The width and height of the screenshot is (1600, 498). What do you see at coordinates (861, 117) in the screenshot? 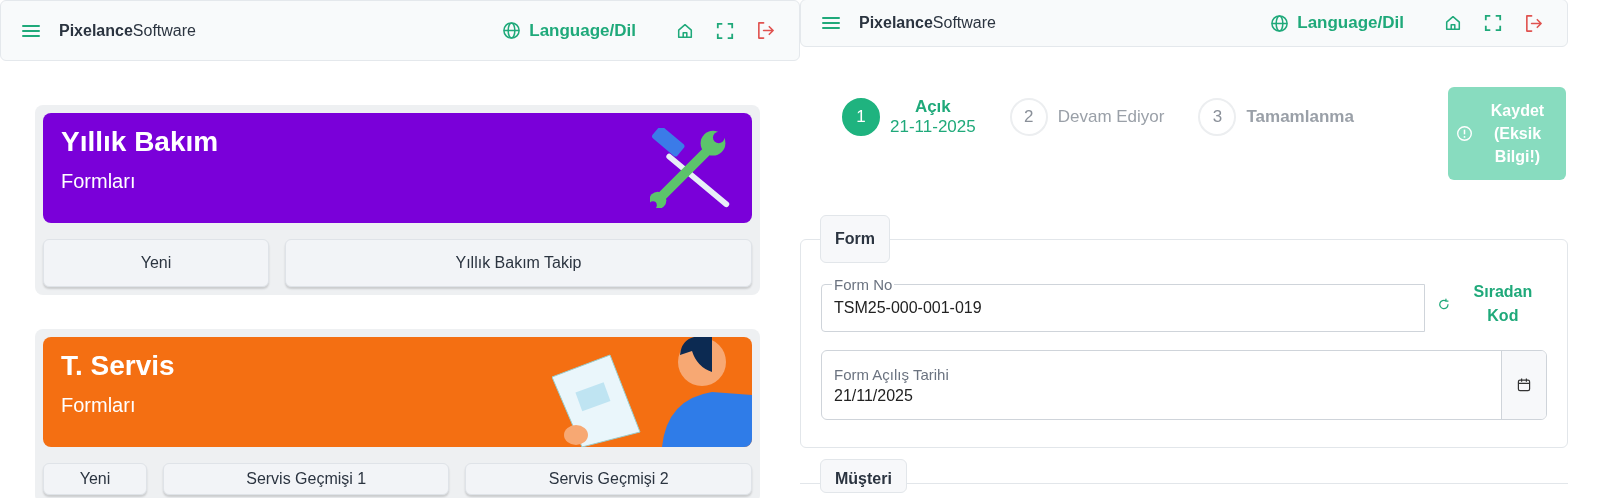
I see `step-number: 1` at bounding box center [861, 117].